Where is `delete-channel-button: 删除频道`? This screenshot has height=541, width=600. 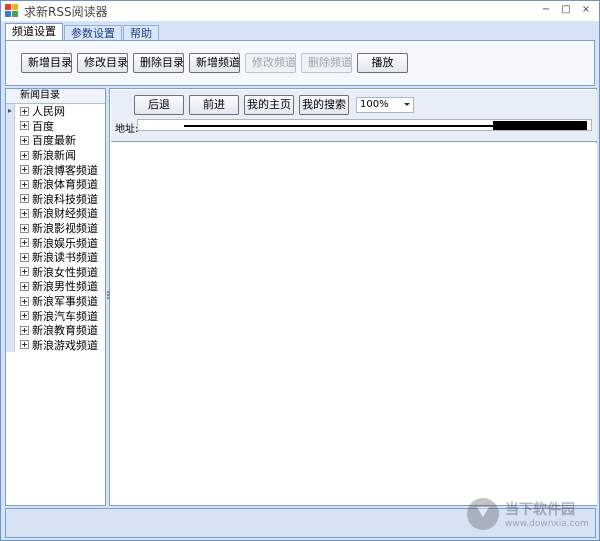
delete-channel-button: 删除频道 is located at coordinates (326, 63).